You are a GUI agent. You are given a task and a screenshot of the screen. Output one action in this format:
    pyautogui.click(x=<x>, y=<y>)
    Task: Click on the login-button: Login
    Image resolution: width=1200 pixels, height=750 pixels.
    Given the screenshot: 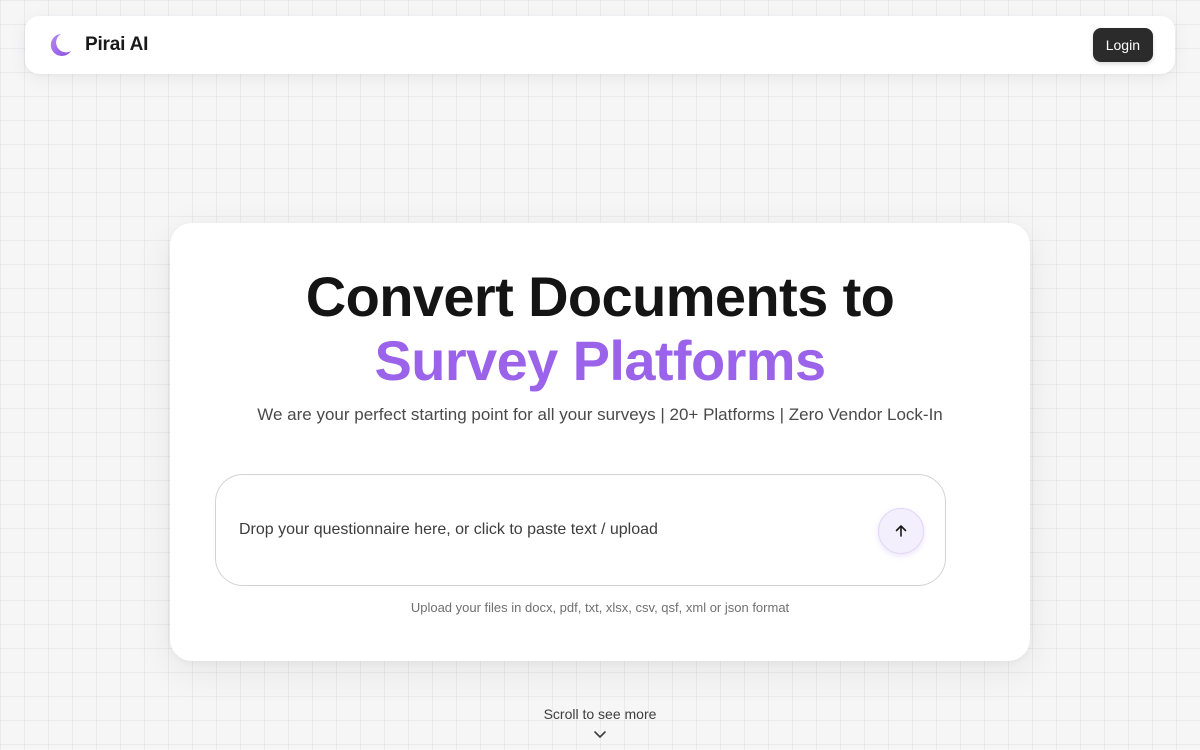 What is the action you would take?
    pyautogui.click(x=1122, y=45)
    